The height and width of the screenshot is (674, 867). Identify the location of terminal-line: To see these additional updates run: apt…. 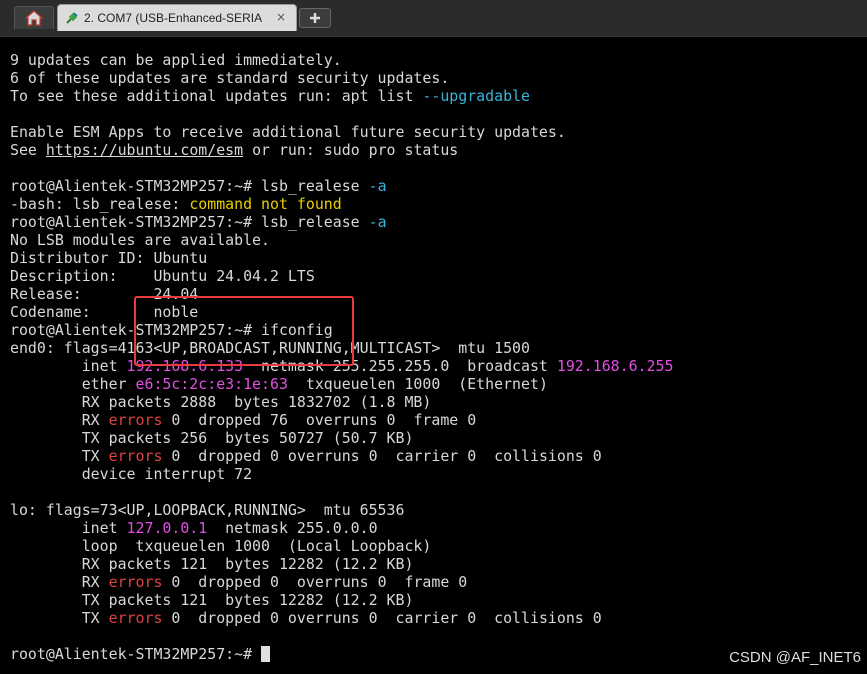
(341, 96).